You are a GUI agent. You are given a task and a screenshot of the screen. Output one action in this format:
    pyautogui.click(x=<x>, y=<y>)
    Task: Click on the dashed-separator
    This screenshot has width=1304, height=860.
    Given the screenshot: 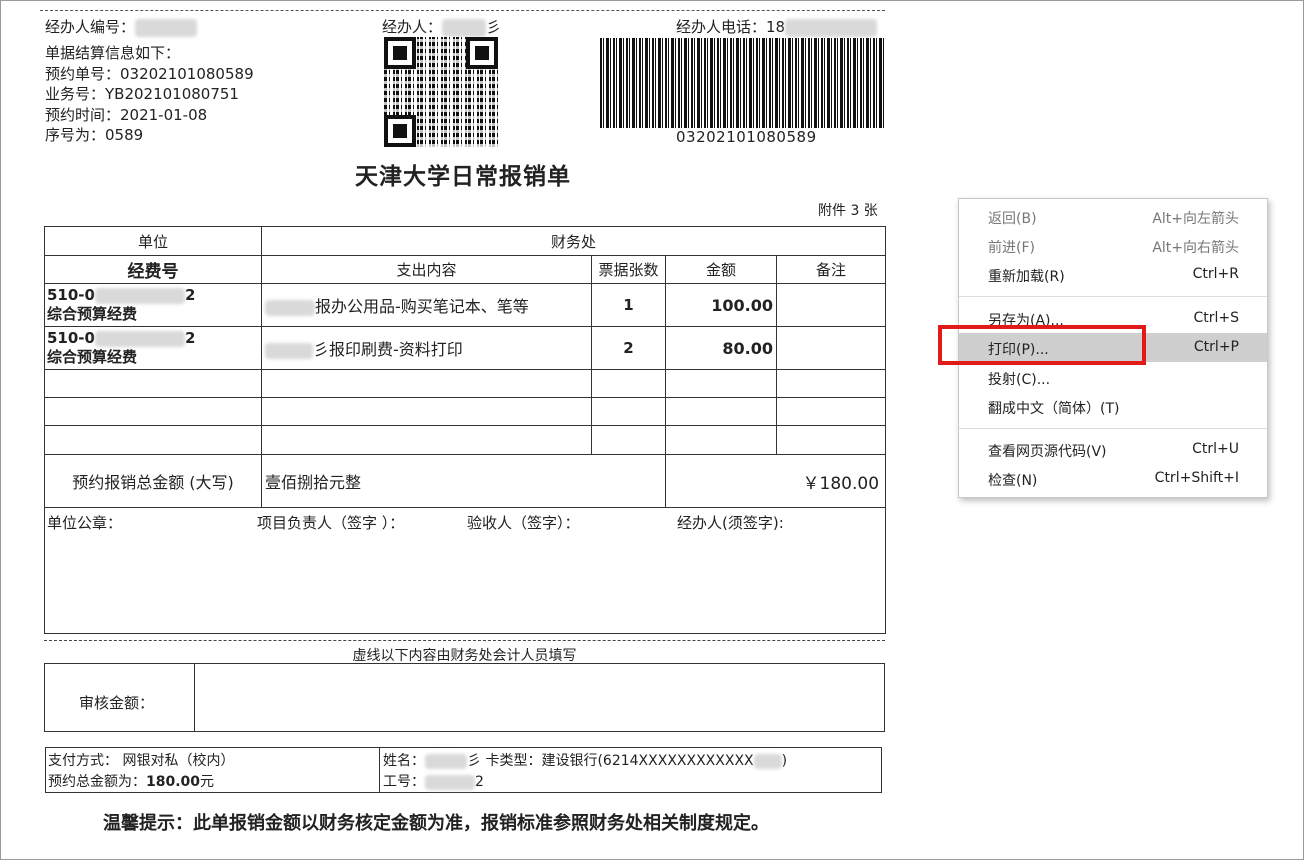 What is the action you would take?
    pyautogui.click(x=464, y=640)
    